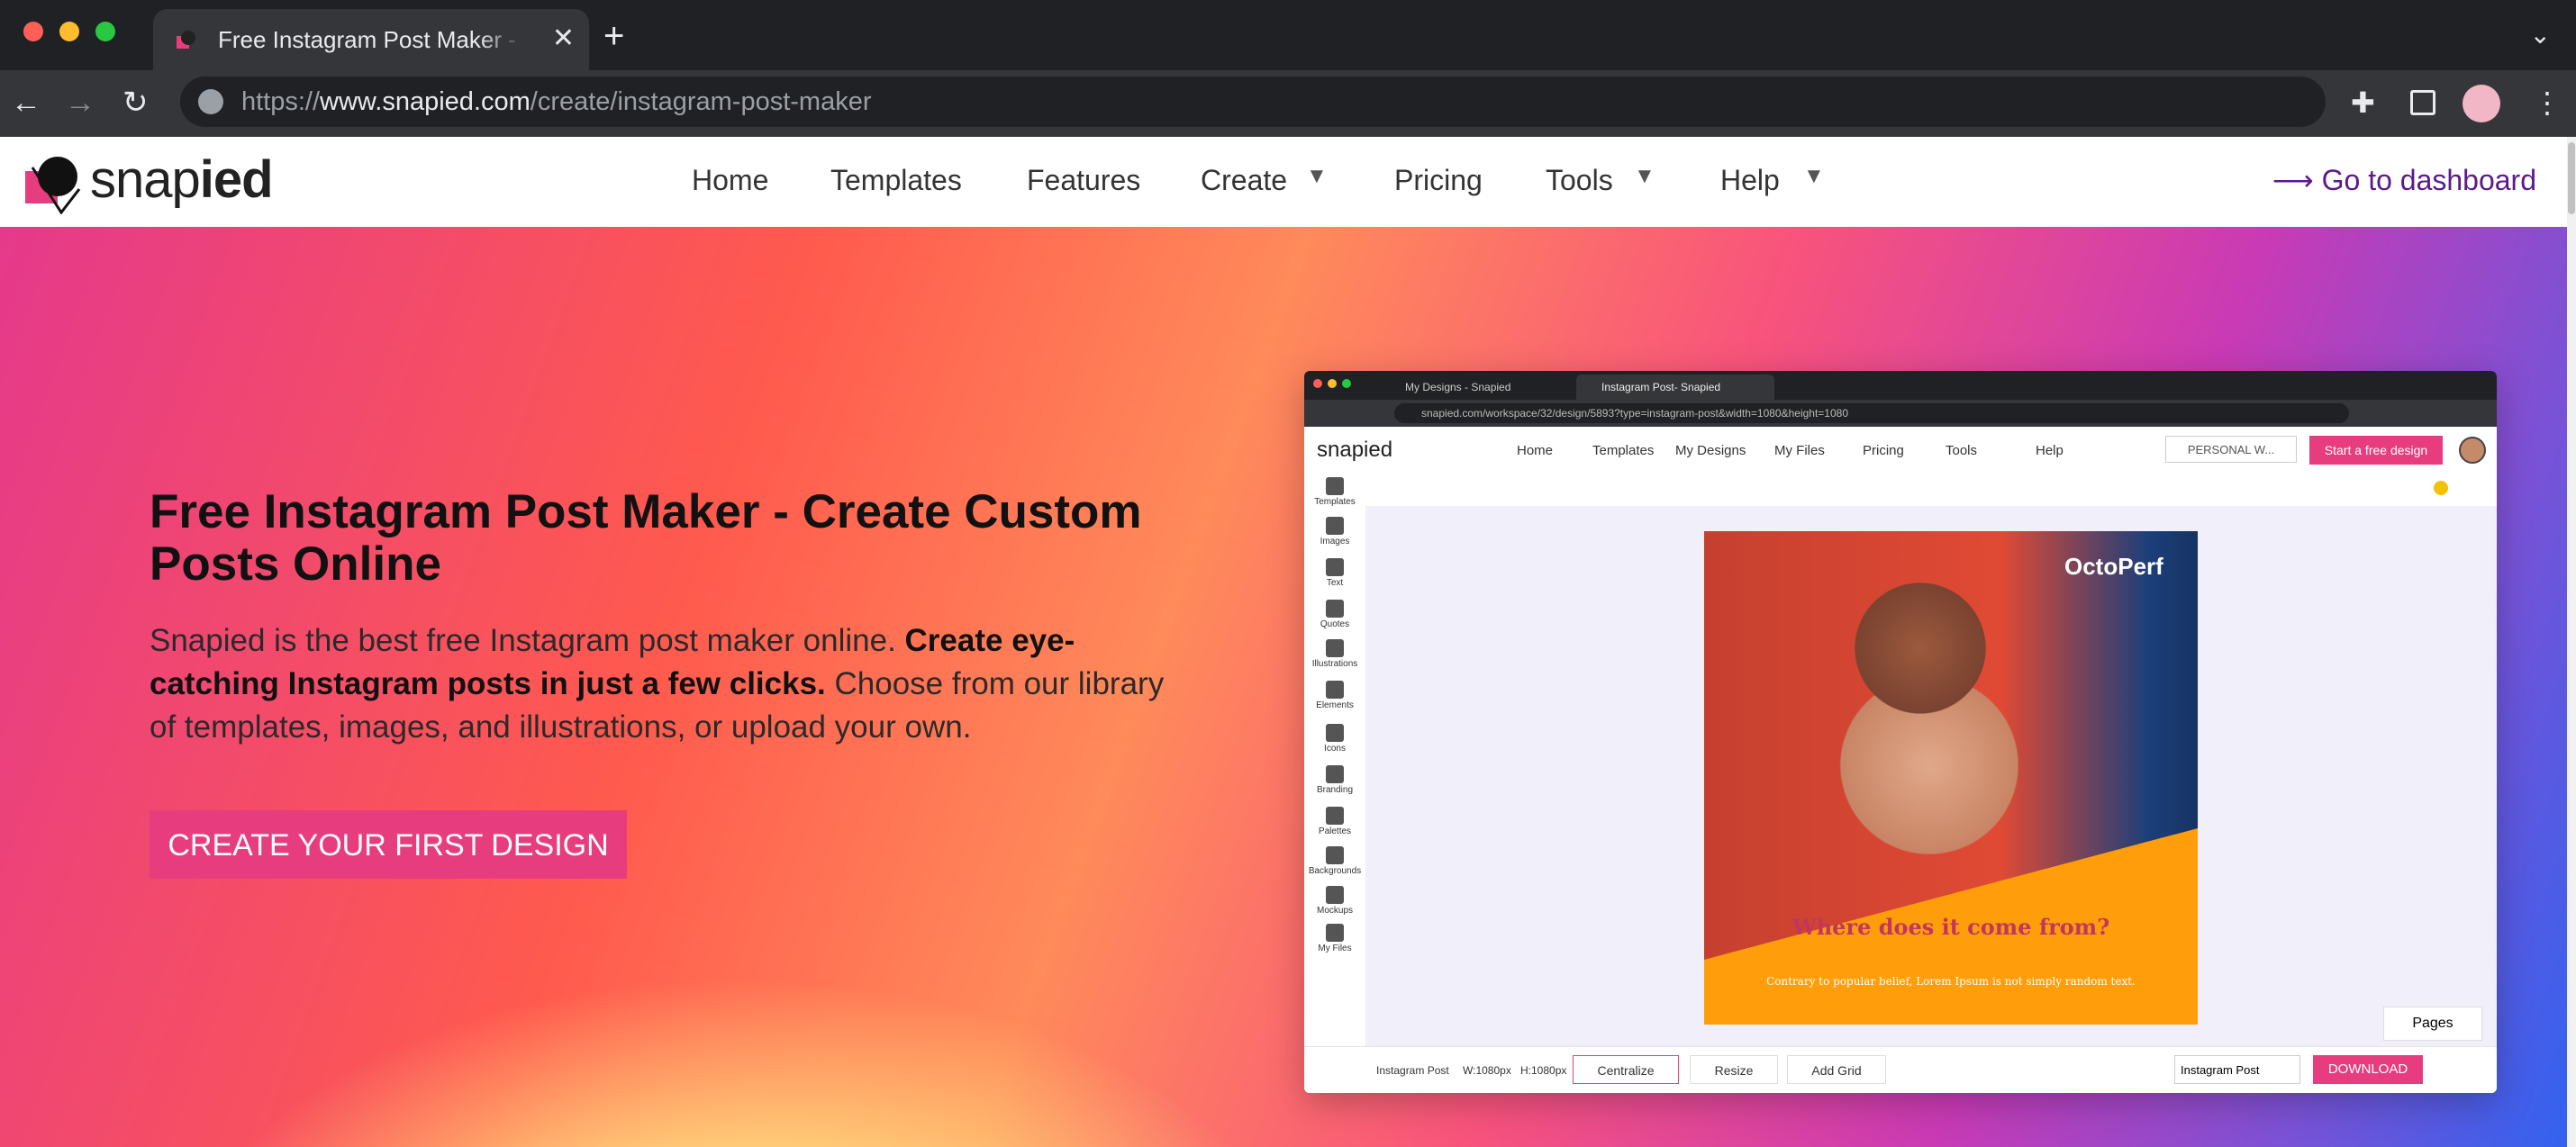 The width and height of the screenshot is (2576, 1147). What do you see at coordinates (1335, 933) in the screenshot?
I see `cloud-icon` at bounding box center [1335, 933].